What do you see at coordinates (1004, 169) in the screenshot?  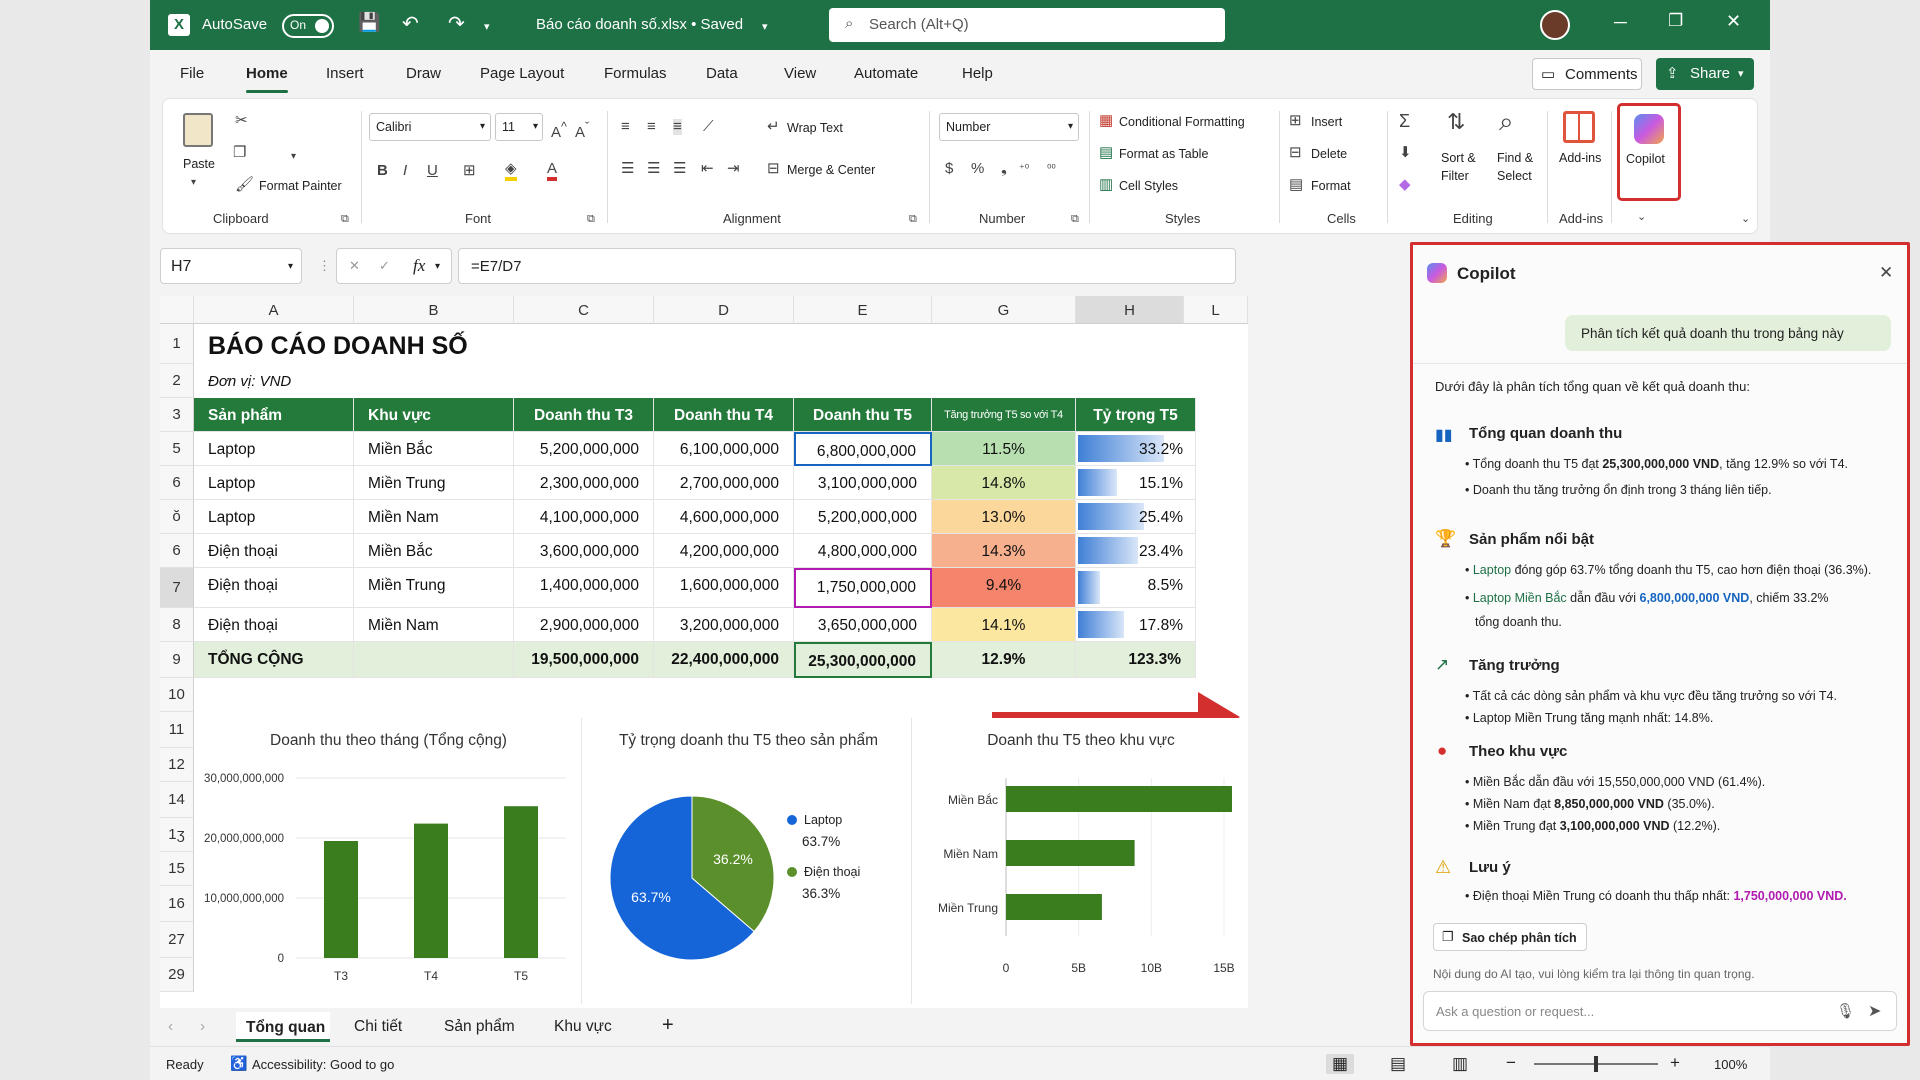 I see `comma-icon: ❟` at bounding box center [1004, 169].